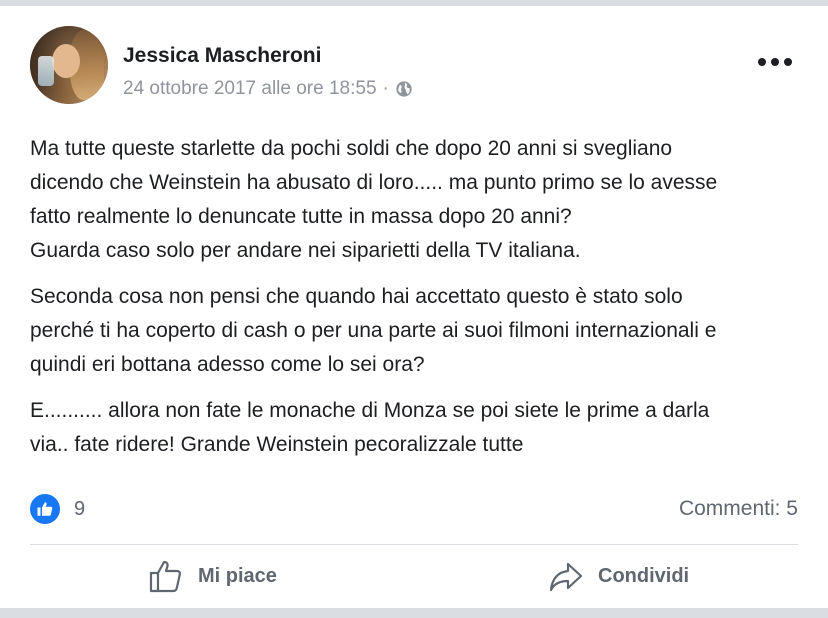 The height and width of the screenshot is (618, 828). I want to click on globe-icon, so click(404, 89).